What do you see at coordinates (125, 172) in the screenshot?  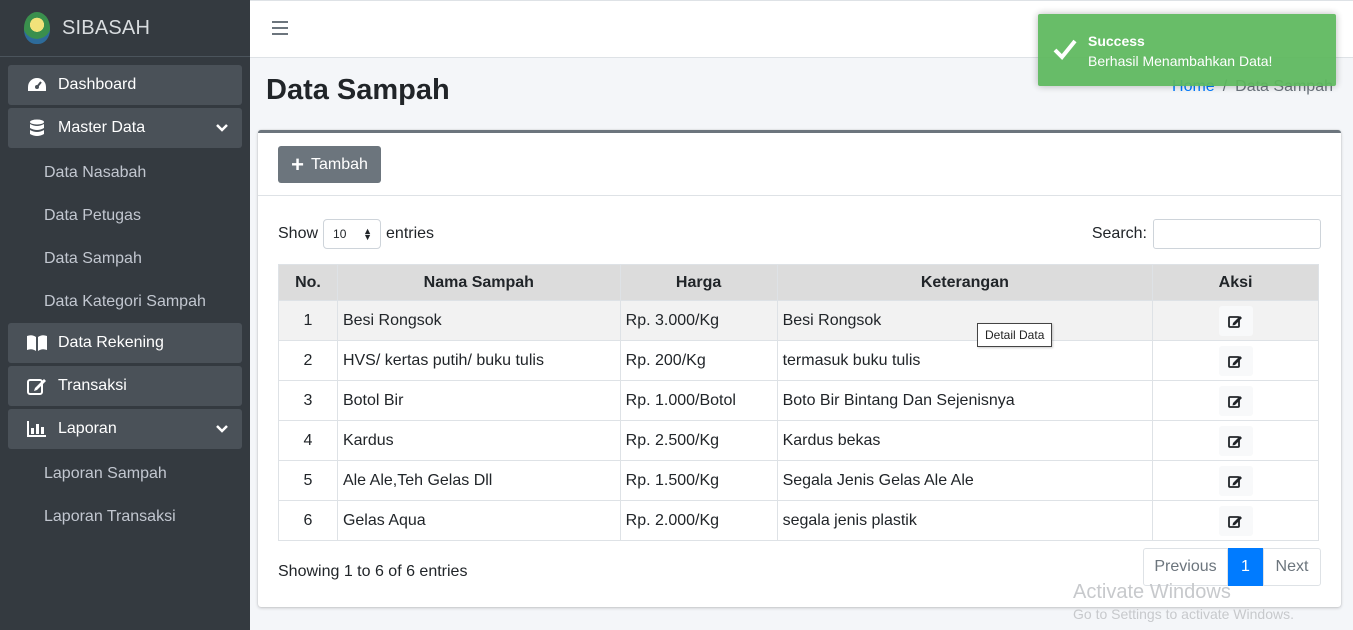 I see `sidebar-item-data-nasabah: Data Nasabah` at bounding box center [125, 172].